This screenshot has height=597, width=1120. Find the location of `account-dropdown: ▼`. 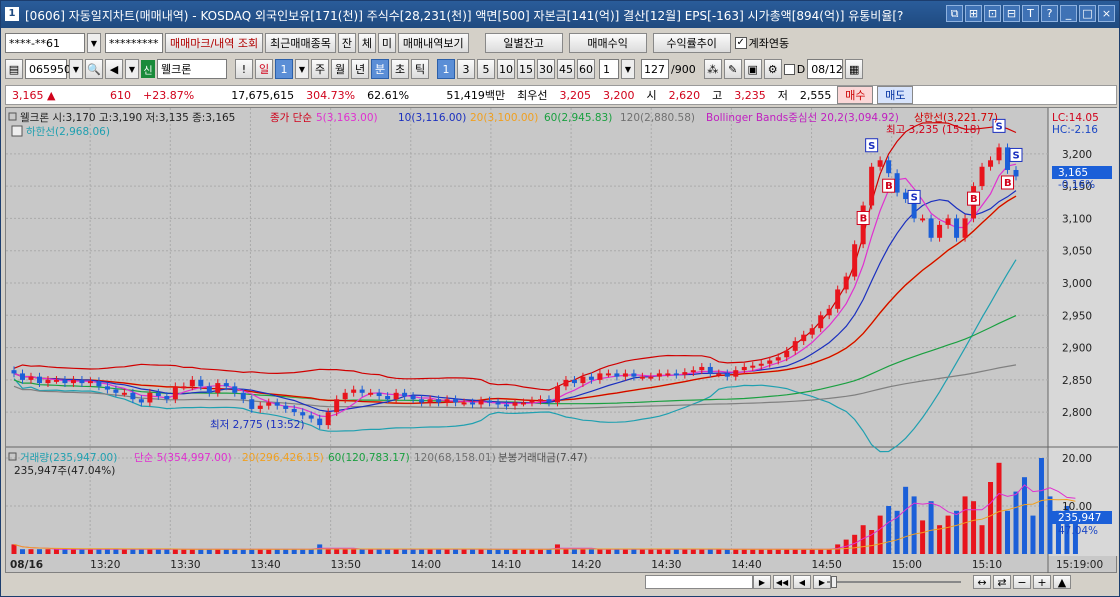

account-dropdown: ▼ is located at coordinates (94, 43).